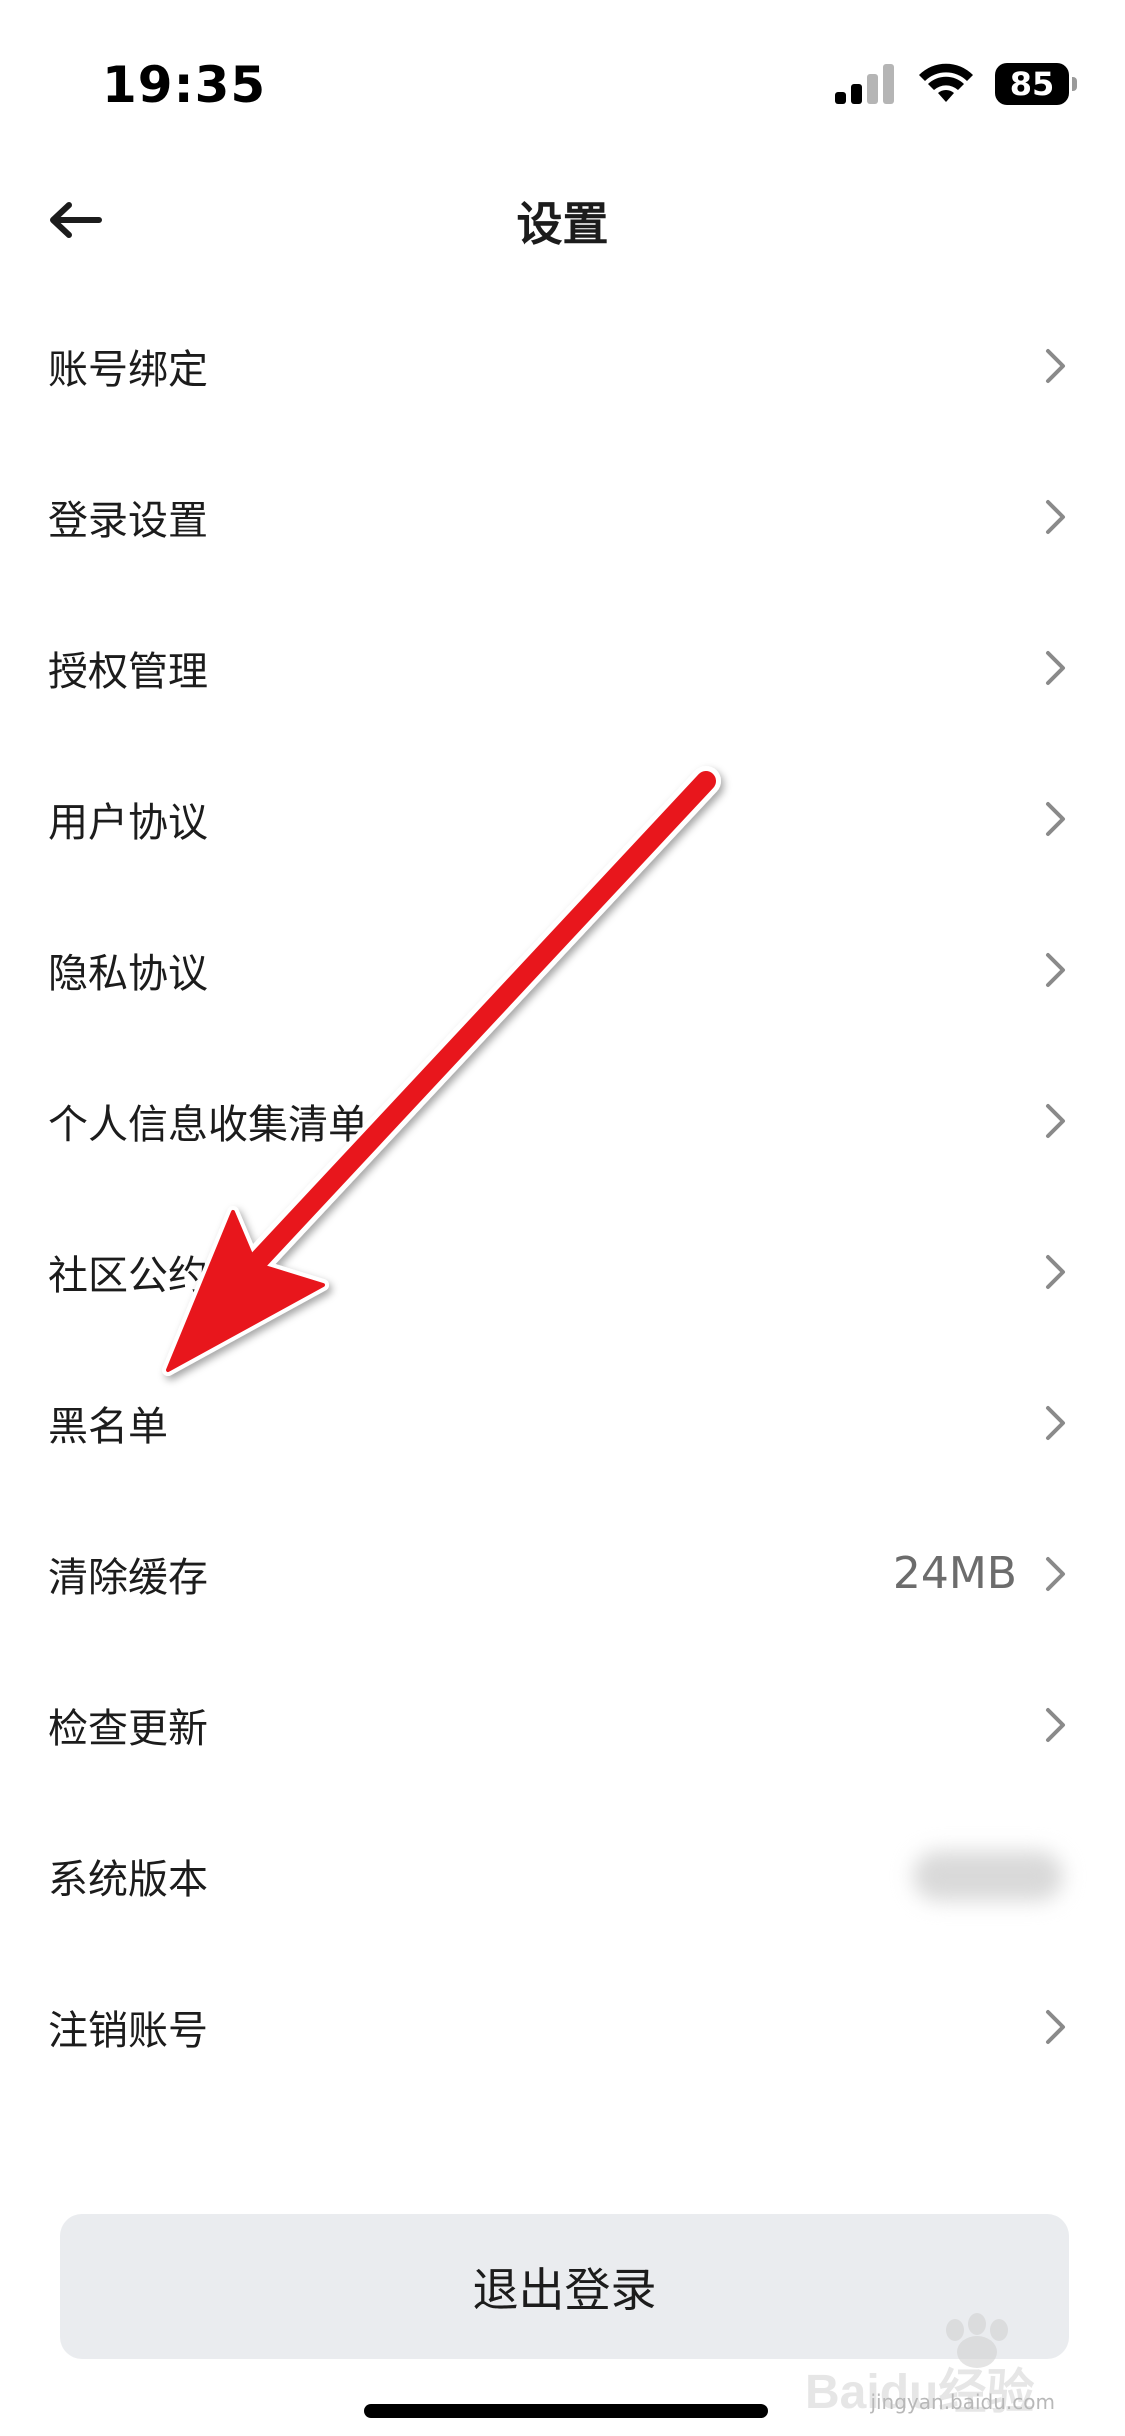  Describe the element at coordinates (128, 973) in the screenshot. I see `settings-item-label: 隐私协议` at that location.